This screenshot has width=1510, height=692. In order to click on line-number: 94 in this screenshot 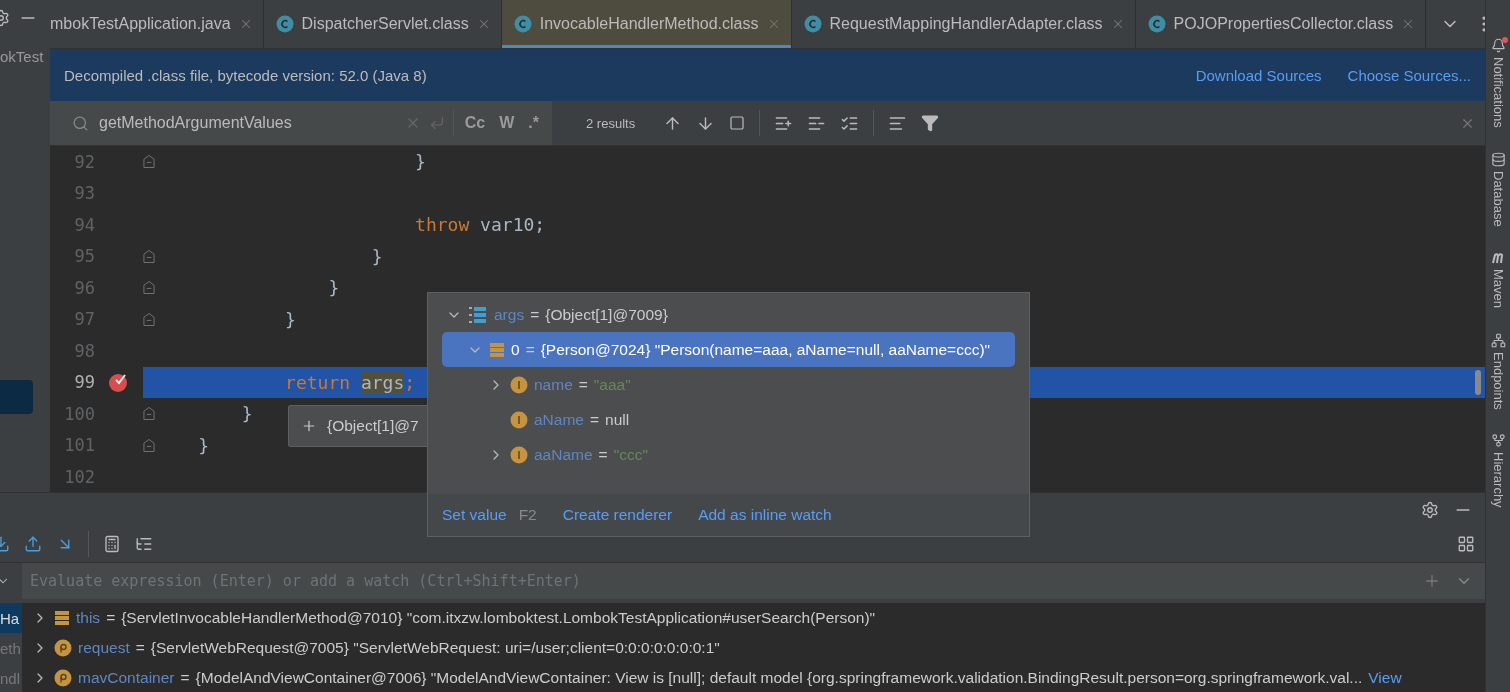, I will do `click(84, 224)`.